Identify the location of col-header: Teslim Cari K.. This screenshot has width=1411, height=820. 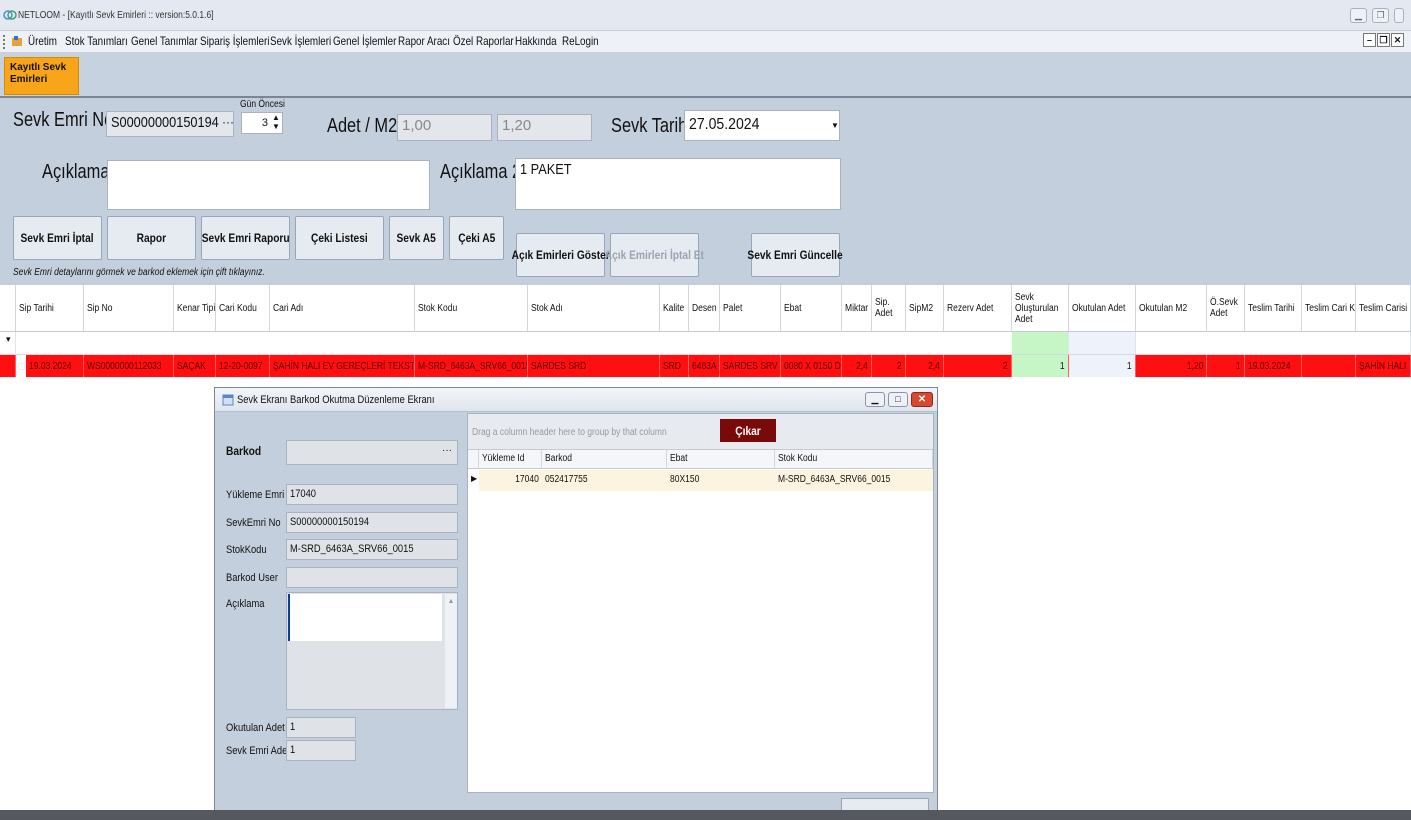
(1329, 308).